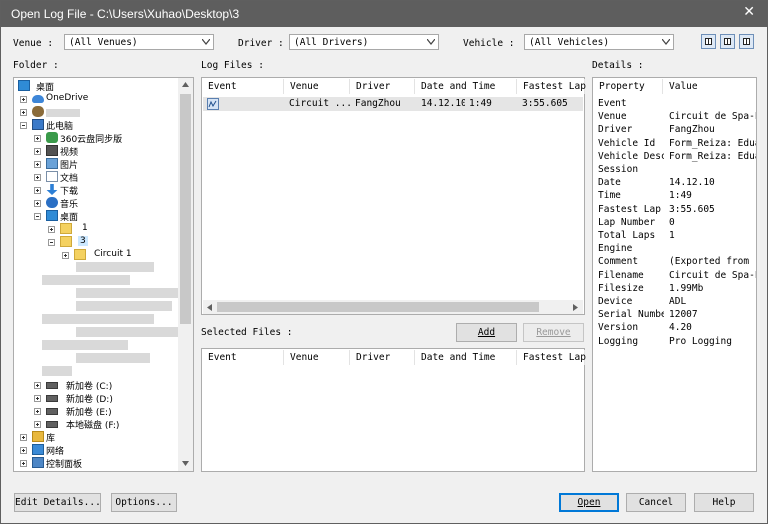 This screenshot has width=768, height=524. What do you see at coordinates (683, 86) in the screenshot?
I see `col-value: Value` at bounding box center [683, 86].